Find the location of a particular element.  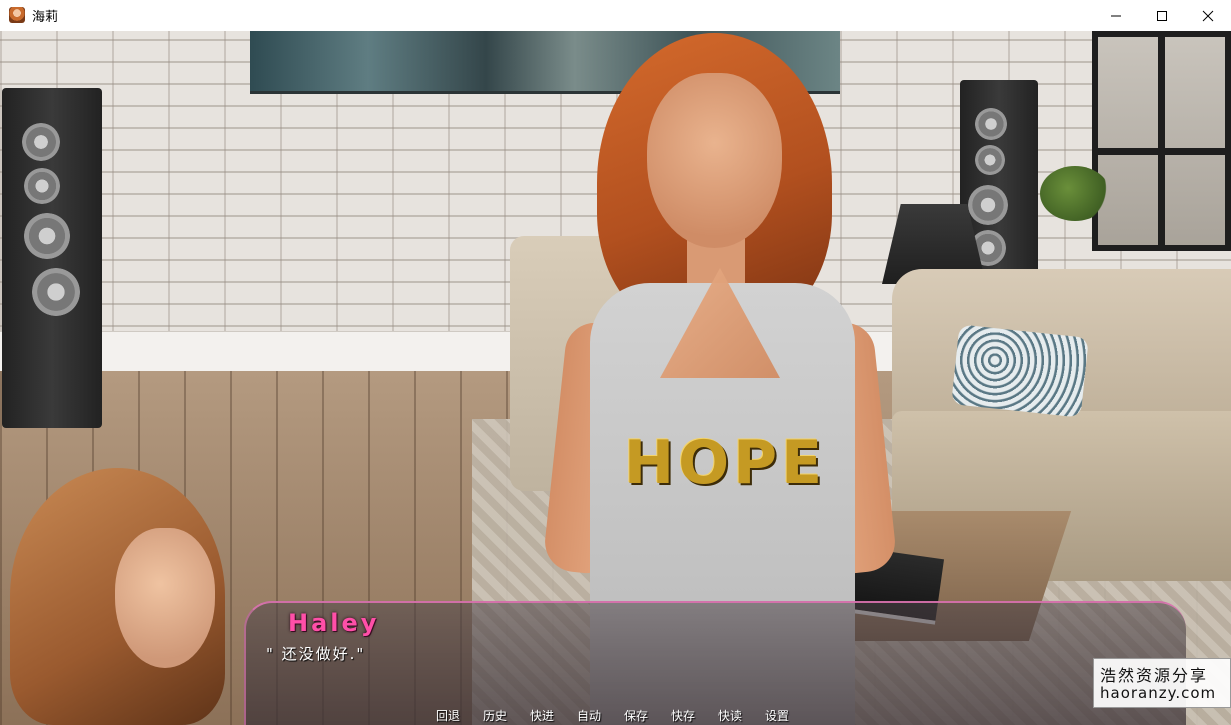

character-face is located at coordinates (714, 160).